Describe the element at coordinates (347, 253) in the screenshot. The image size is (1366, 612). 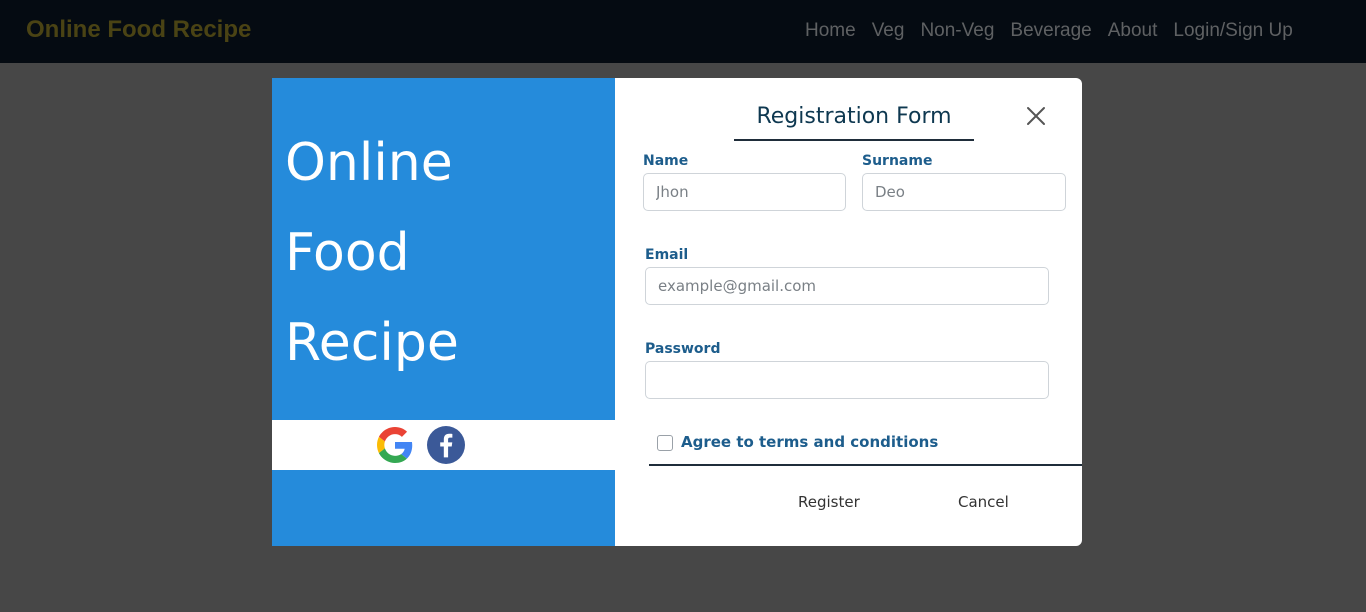
I see `hero-line-food: Food` at that location.